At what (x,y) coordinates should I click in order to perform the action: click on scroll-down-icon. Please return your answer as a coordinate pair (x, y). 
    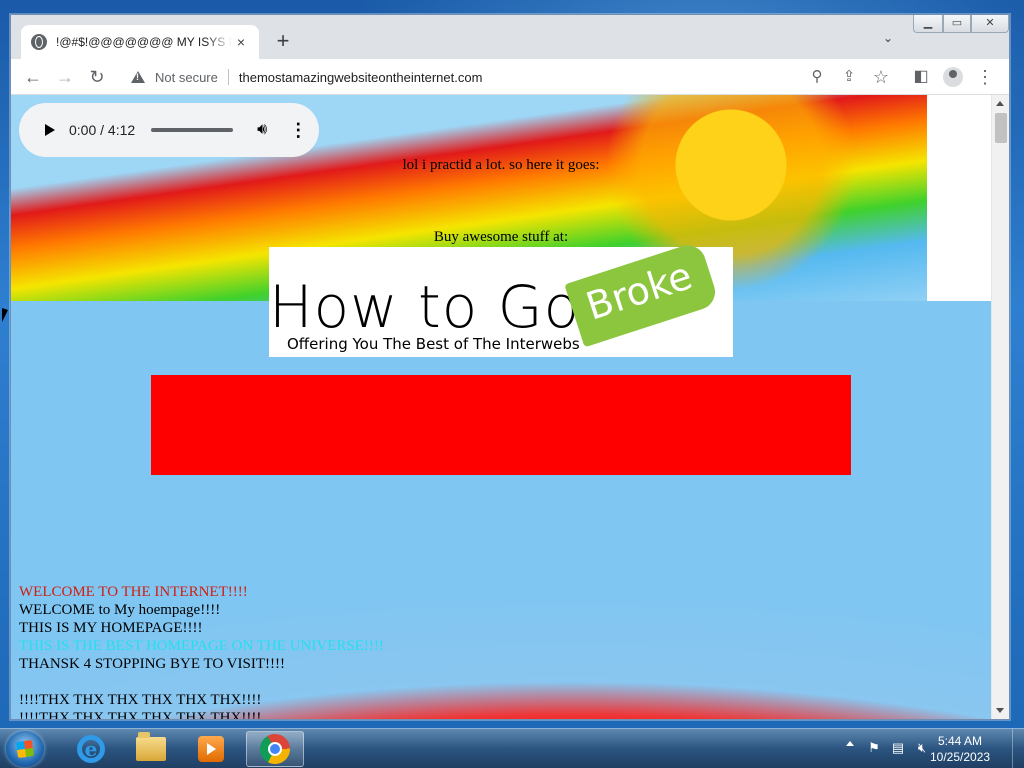
    Looking at the image, I should click on (1000, 710).